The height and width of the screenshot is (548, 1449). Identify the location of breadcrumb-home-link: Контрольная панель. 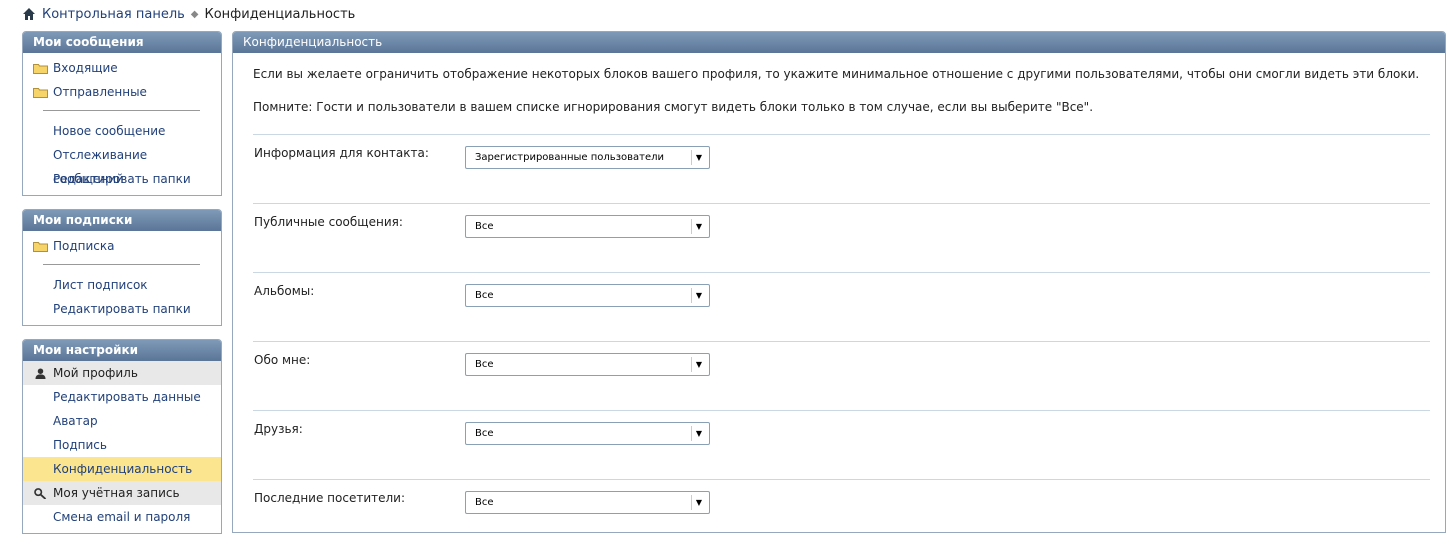
(113, 14).